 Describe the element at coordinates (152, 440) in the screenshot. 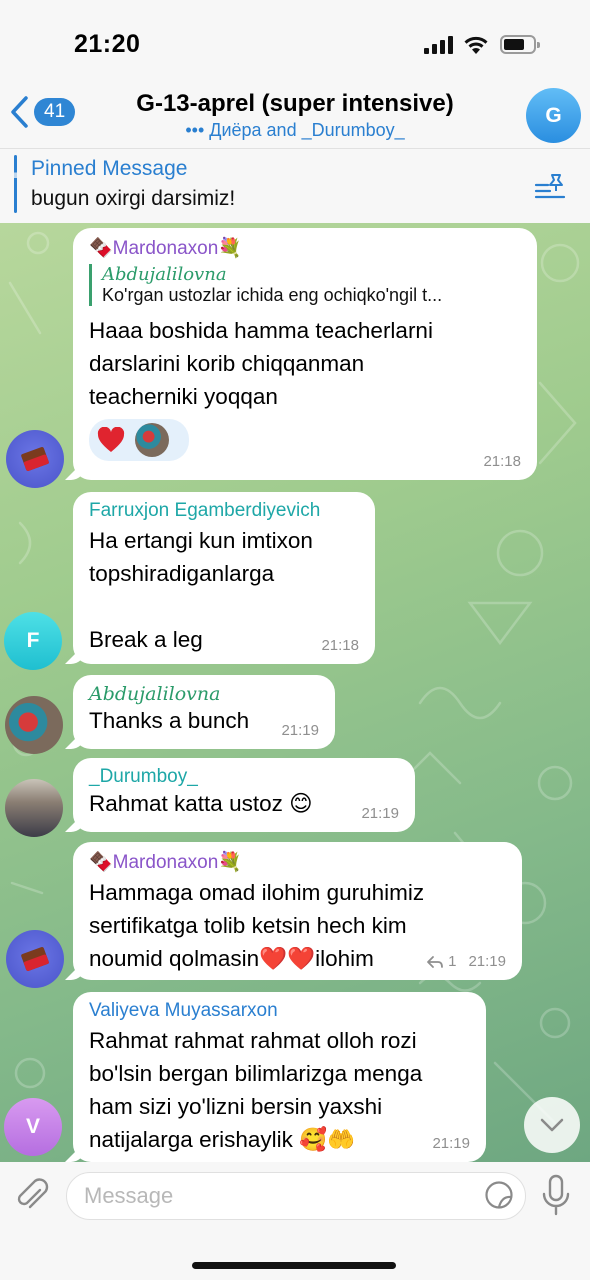

I see `reactor-avatar` at that location.